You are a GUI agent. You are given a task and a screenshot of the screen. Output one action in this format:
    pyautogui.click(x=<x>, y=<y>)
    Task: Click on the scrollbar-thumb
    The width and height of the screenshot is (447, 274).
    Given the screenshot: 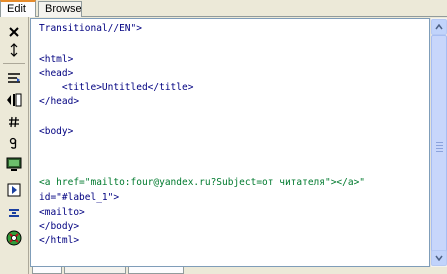 What is the action you would take?
    pyautogui.click(x=439, y=149)
    